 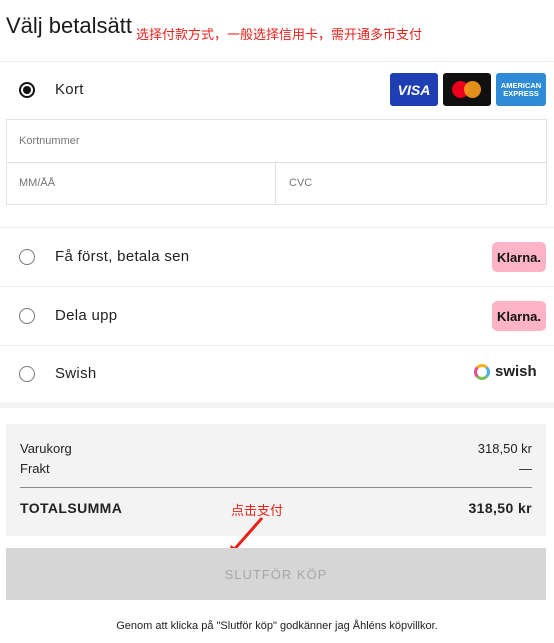 I want to click on cart-value: 318,50 kr, so click(x=504, y=448).